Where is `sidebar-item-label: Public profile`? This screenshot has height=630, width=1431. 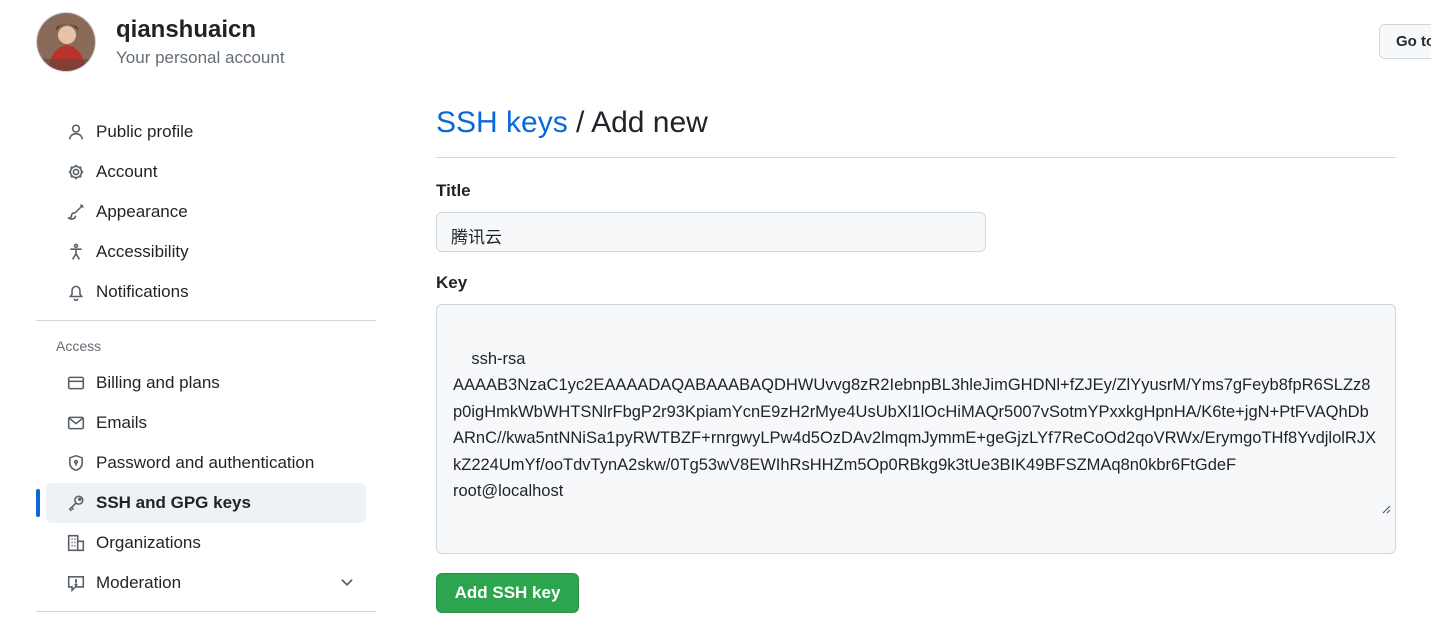 sidebar-item-label: Public profile is located at coordinates (145, 131).